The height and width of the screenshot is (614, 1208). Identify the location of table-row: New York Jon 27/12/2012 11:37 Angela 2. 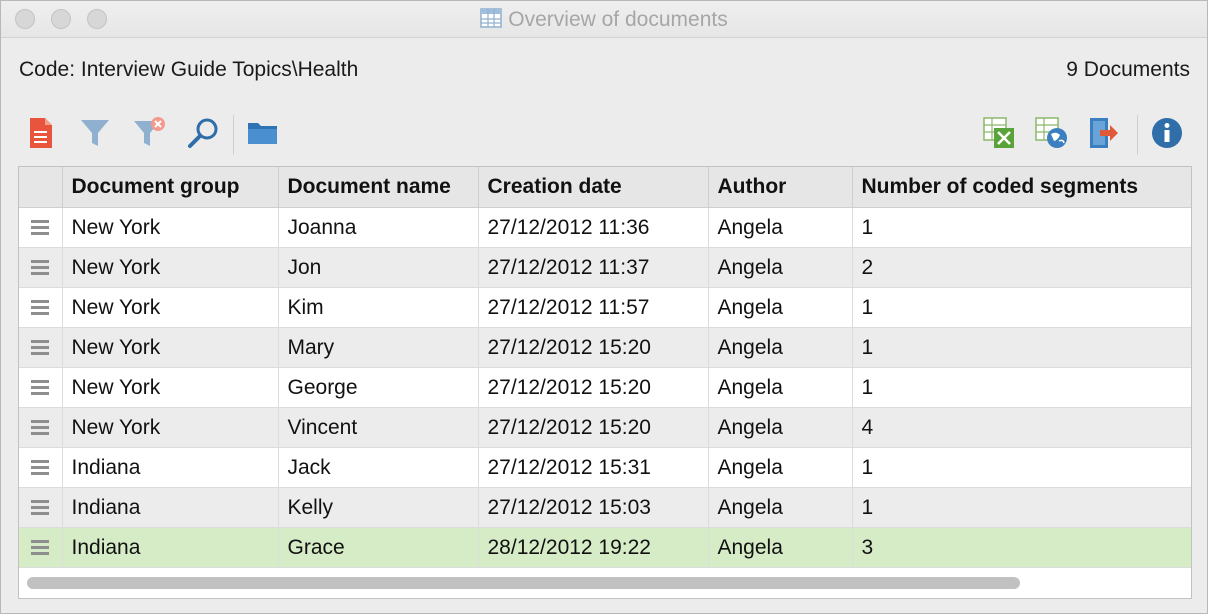
(605, 267).